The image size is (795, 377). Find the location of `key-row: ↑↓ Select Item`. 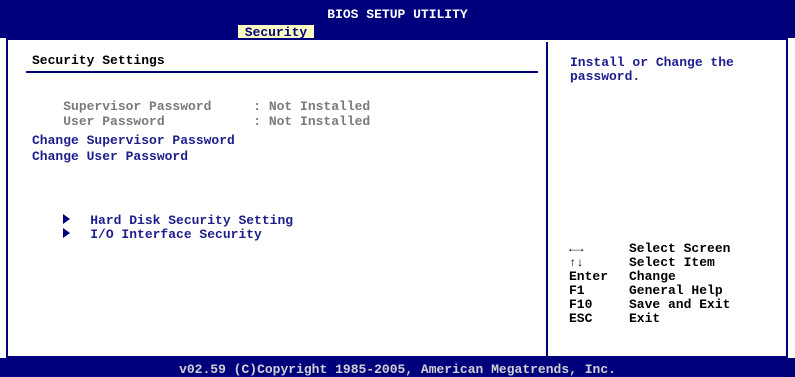

key-row: ↑↓ Select Item is located at coordinates (649, 263).